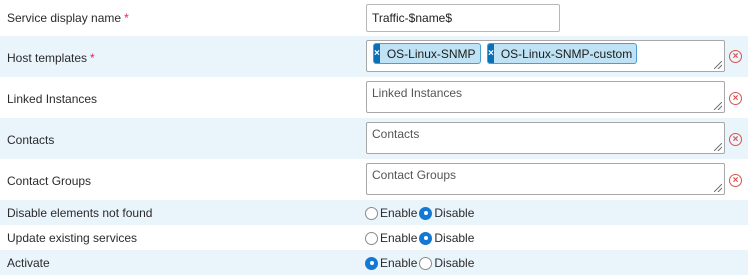  What do you see at coordinates (49, 181) in the screenshot?
I see `contact-groups-label: Contact Groups` at bounding box center [49, 181].